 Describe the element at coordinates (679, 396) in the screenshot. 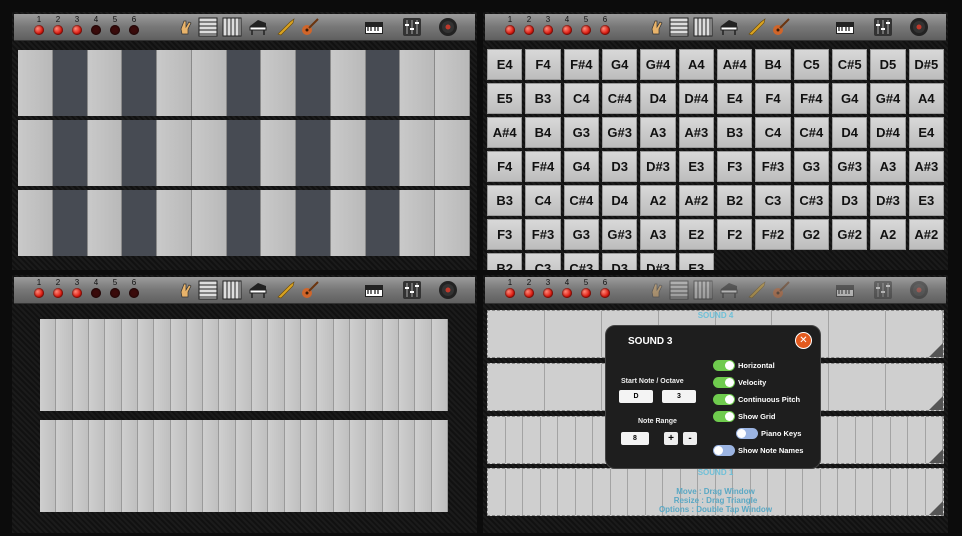

I see `octave-select: 3` at that location.